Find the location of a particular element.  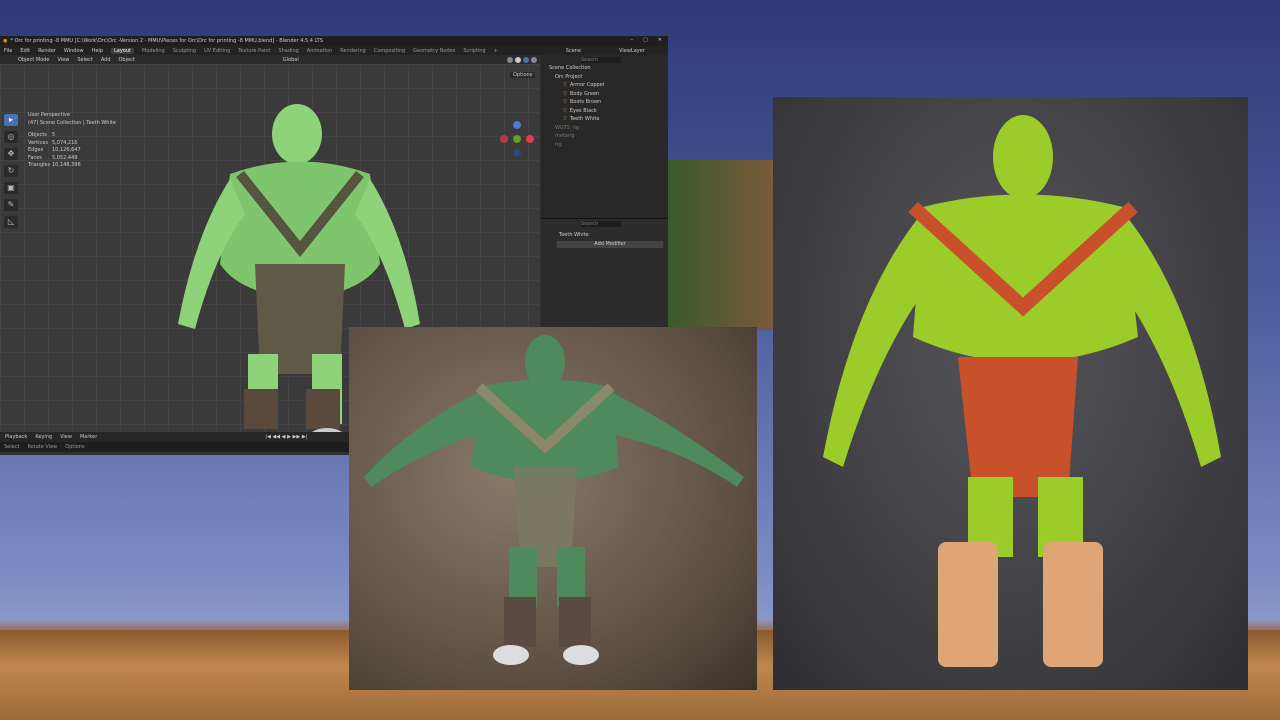

stat-value: 5,052,449 is located at coordinates (65, 157).